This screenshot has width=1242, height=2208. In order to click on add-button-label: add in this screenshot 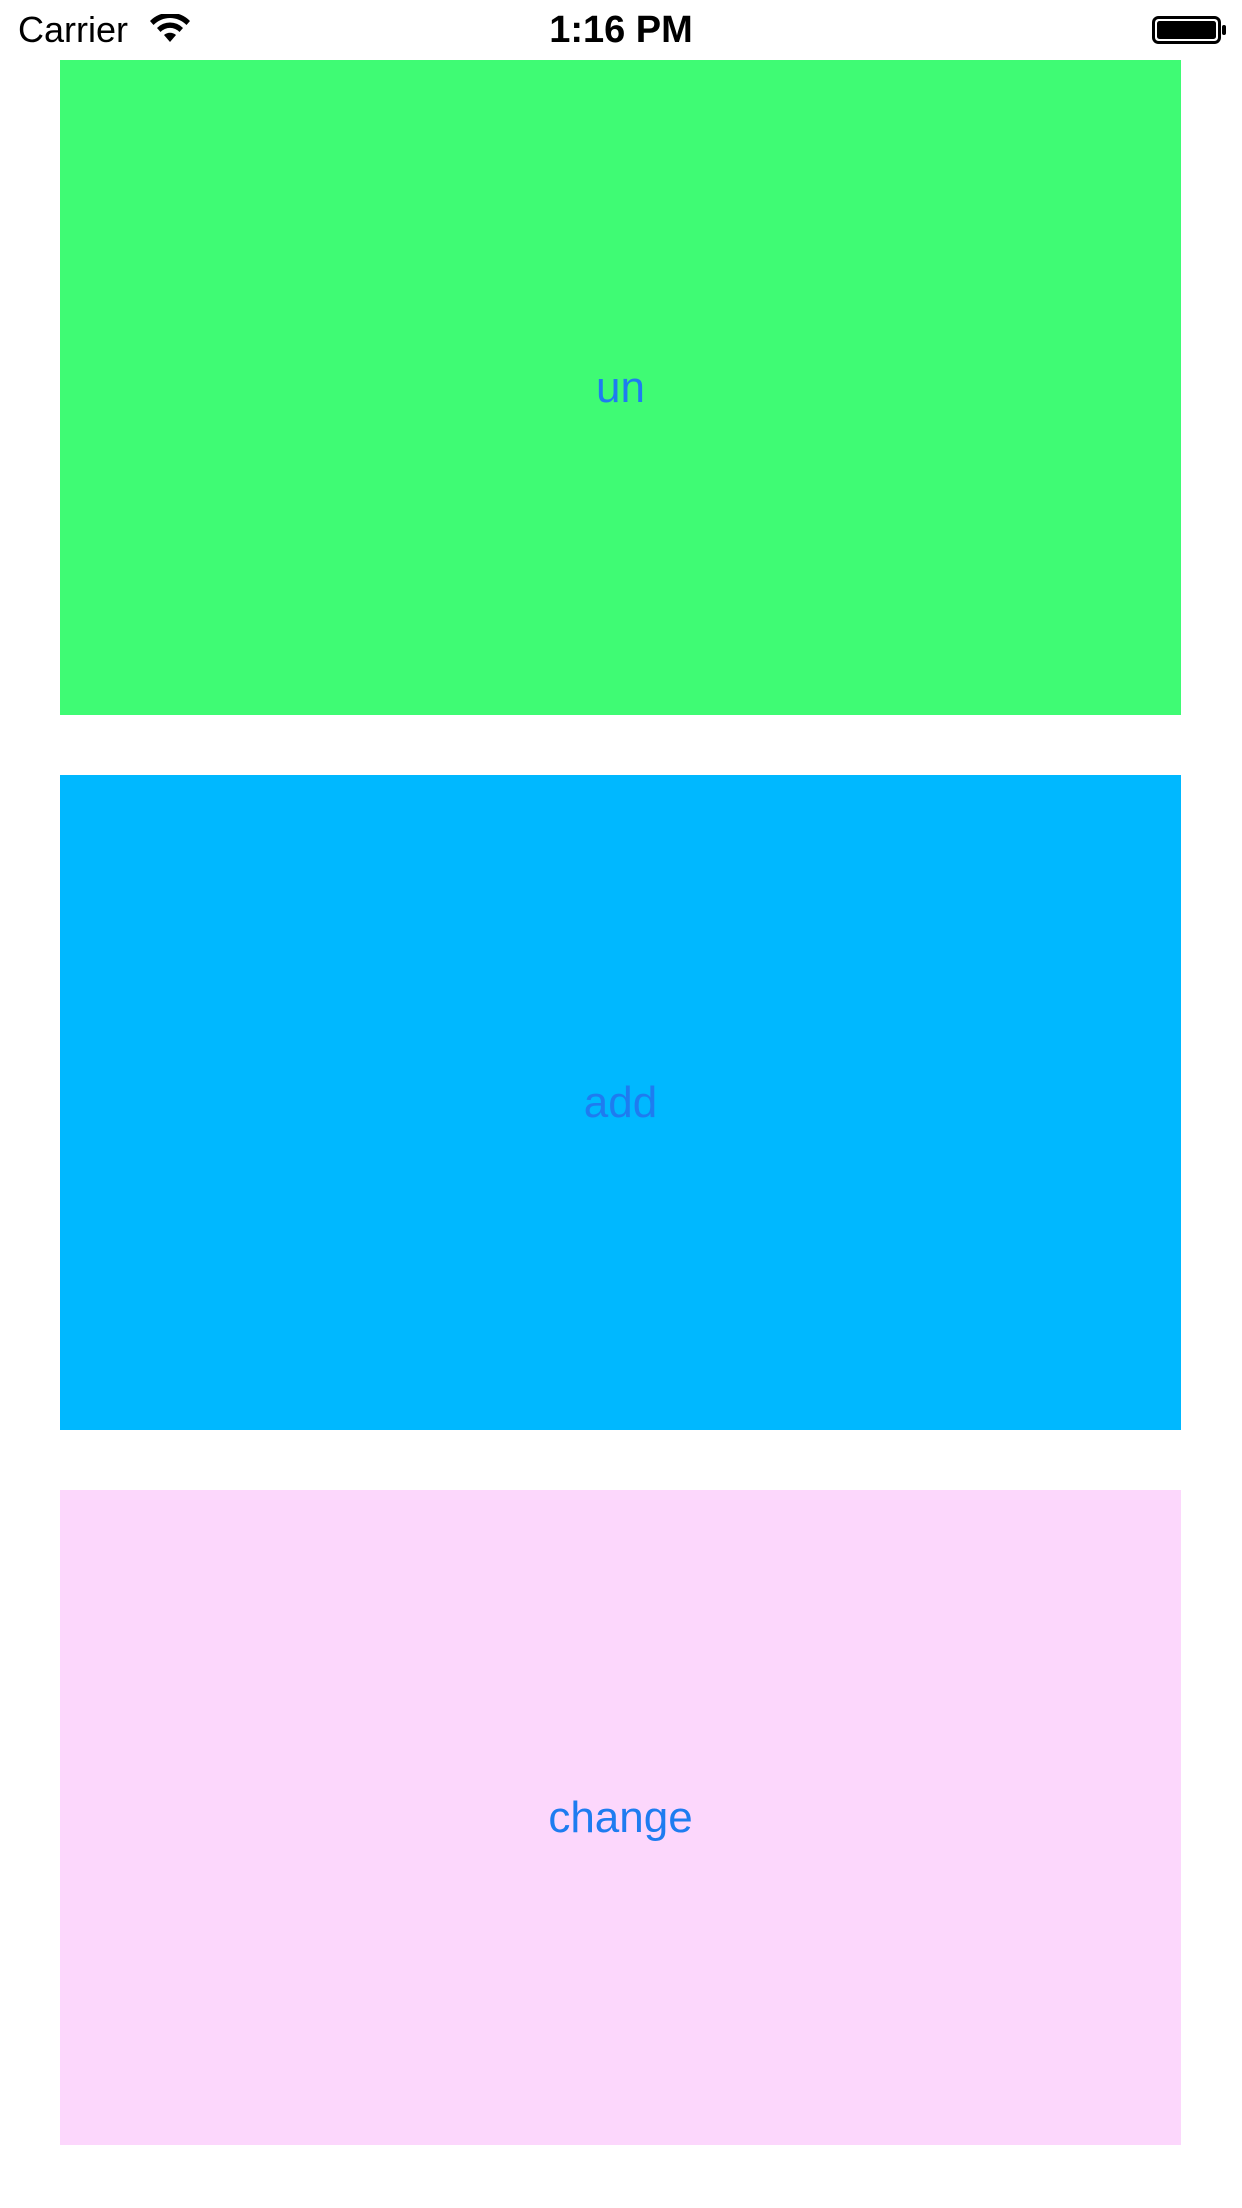, I will do `click(620, 1102)`.